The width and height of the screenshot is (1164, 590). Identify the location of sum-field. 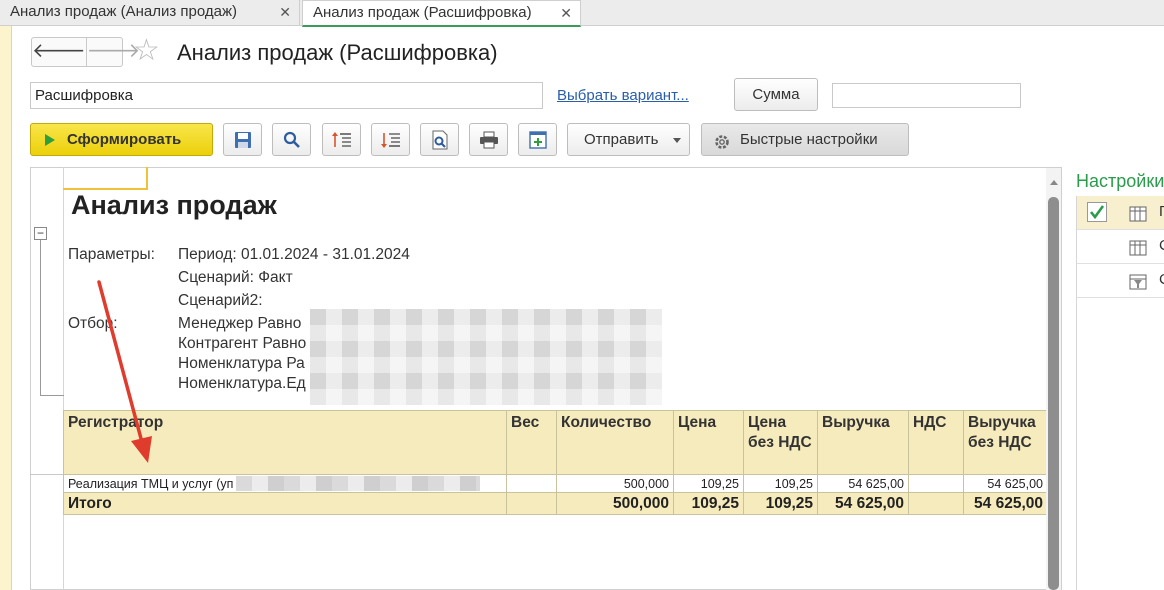
(926, 95).